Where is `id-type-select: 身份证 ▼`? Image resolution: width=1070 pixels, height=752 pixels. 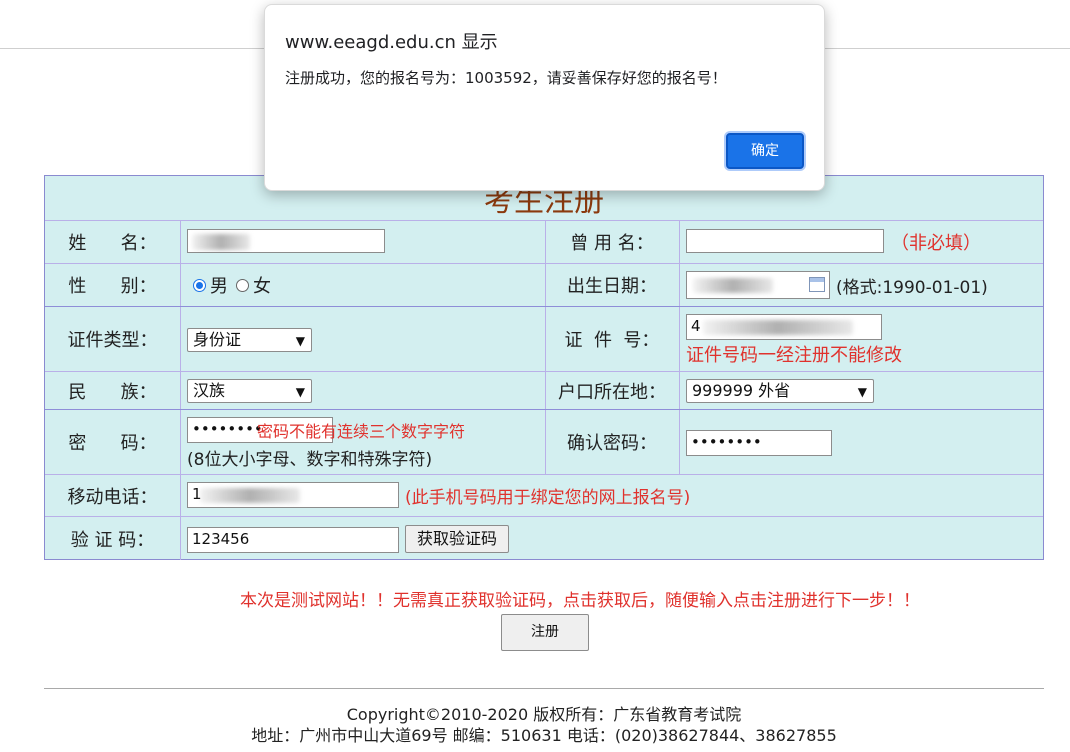
id-type-select: 身份证 ▼ is located at coordinates (249, 340).